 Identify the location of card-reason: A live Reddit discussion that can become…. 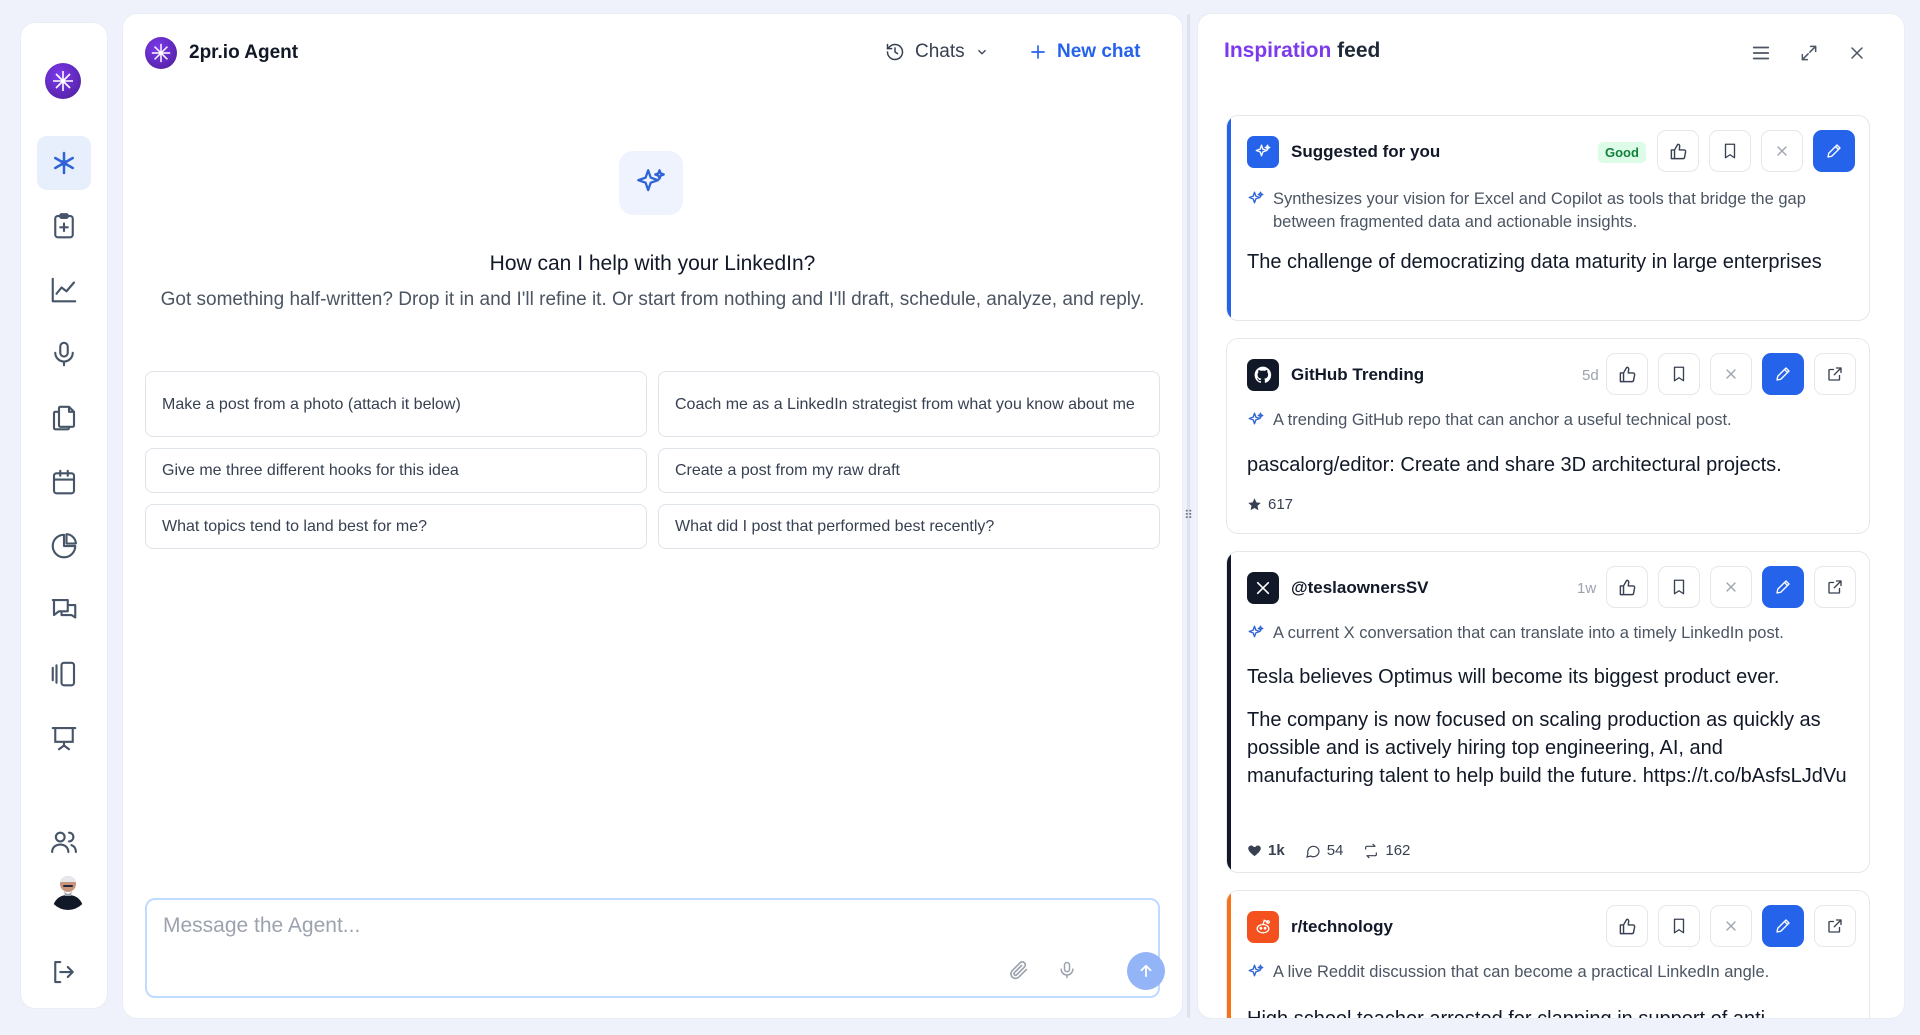
(1552, 972).